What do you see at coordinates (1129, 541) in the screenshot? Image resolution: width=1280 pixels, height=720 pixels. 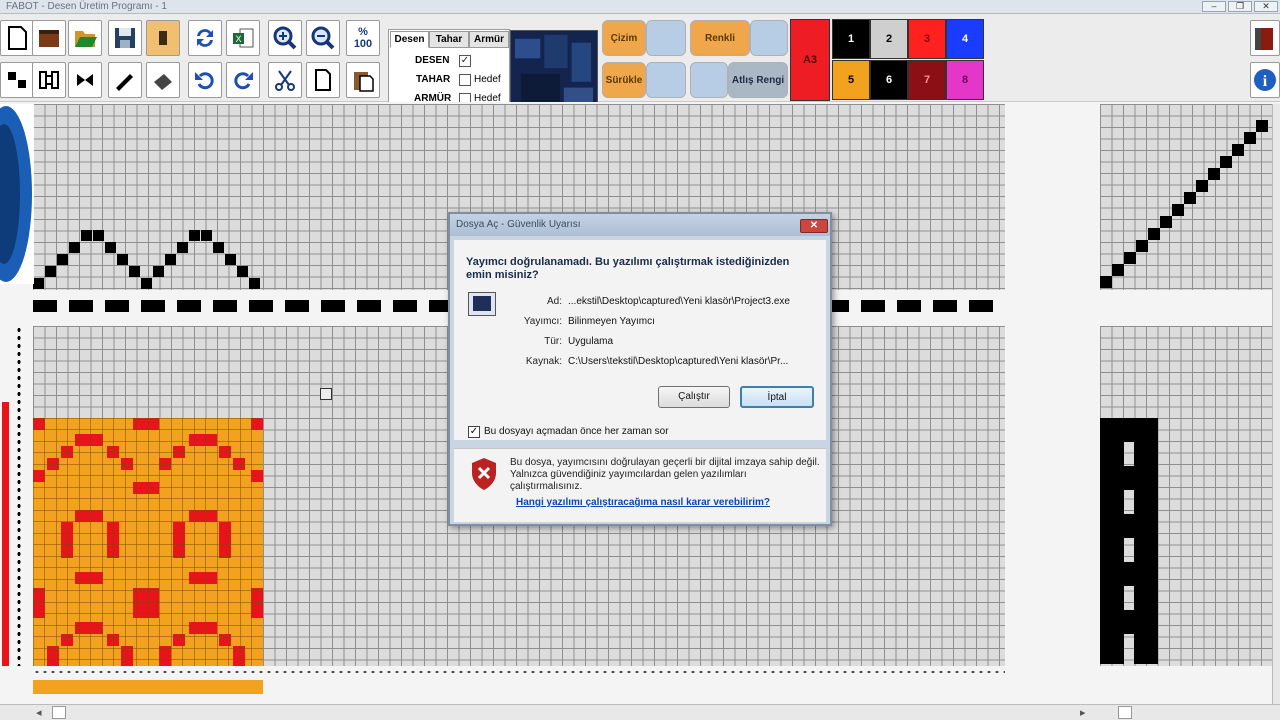 I see `treadling-pattern` at bounding box center [1129, 541].